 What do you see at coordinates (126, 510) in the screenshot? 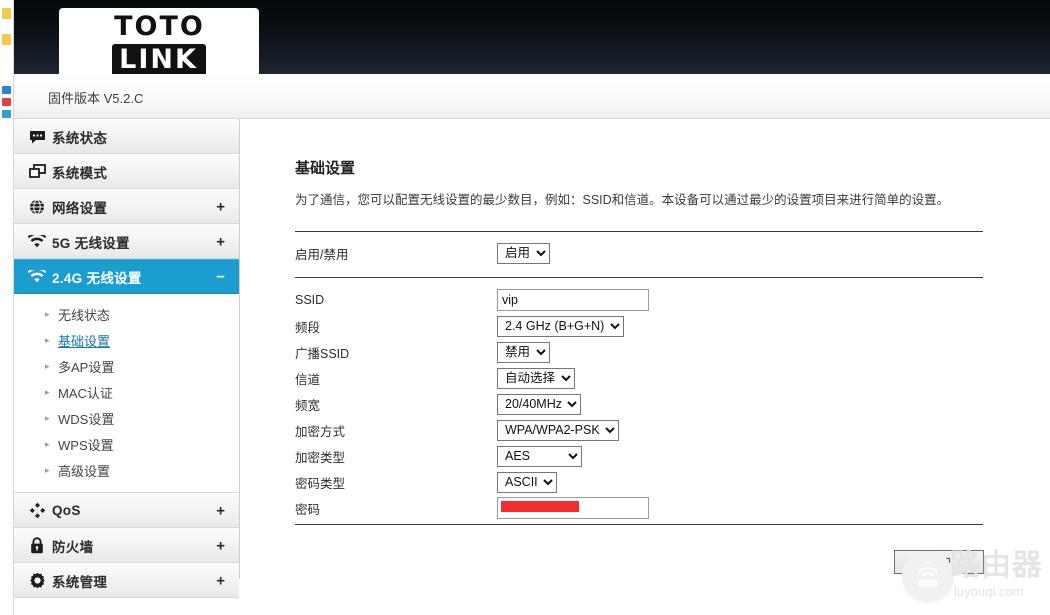
I see `sidebar-item-qos: QoS +` at bounding box center [126, 510].